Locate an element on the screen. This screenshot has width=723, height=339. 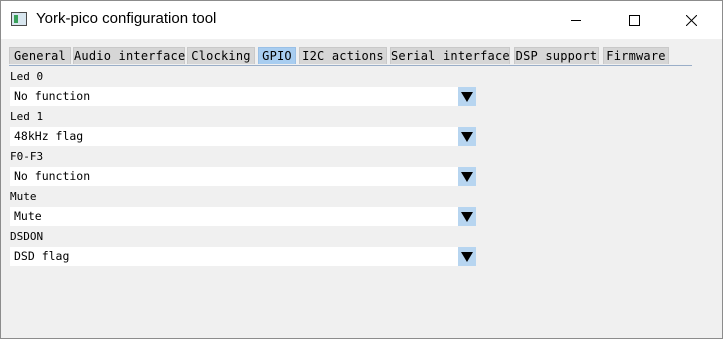
led1-select: 48kHz flag is located at coordinates (243, 136).